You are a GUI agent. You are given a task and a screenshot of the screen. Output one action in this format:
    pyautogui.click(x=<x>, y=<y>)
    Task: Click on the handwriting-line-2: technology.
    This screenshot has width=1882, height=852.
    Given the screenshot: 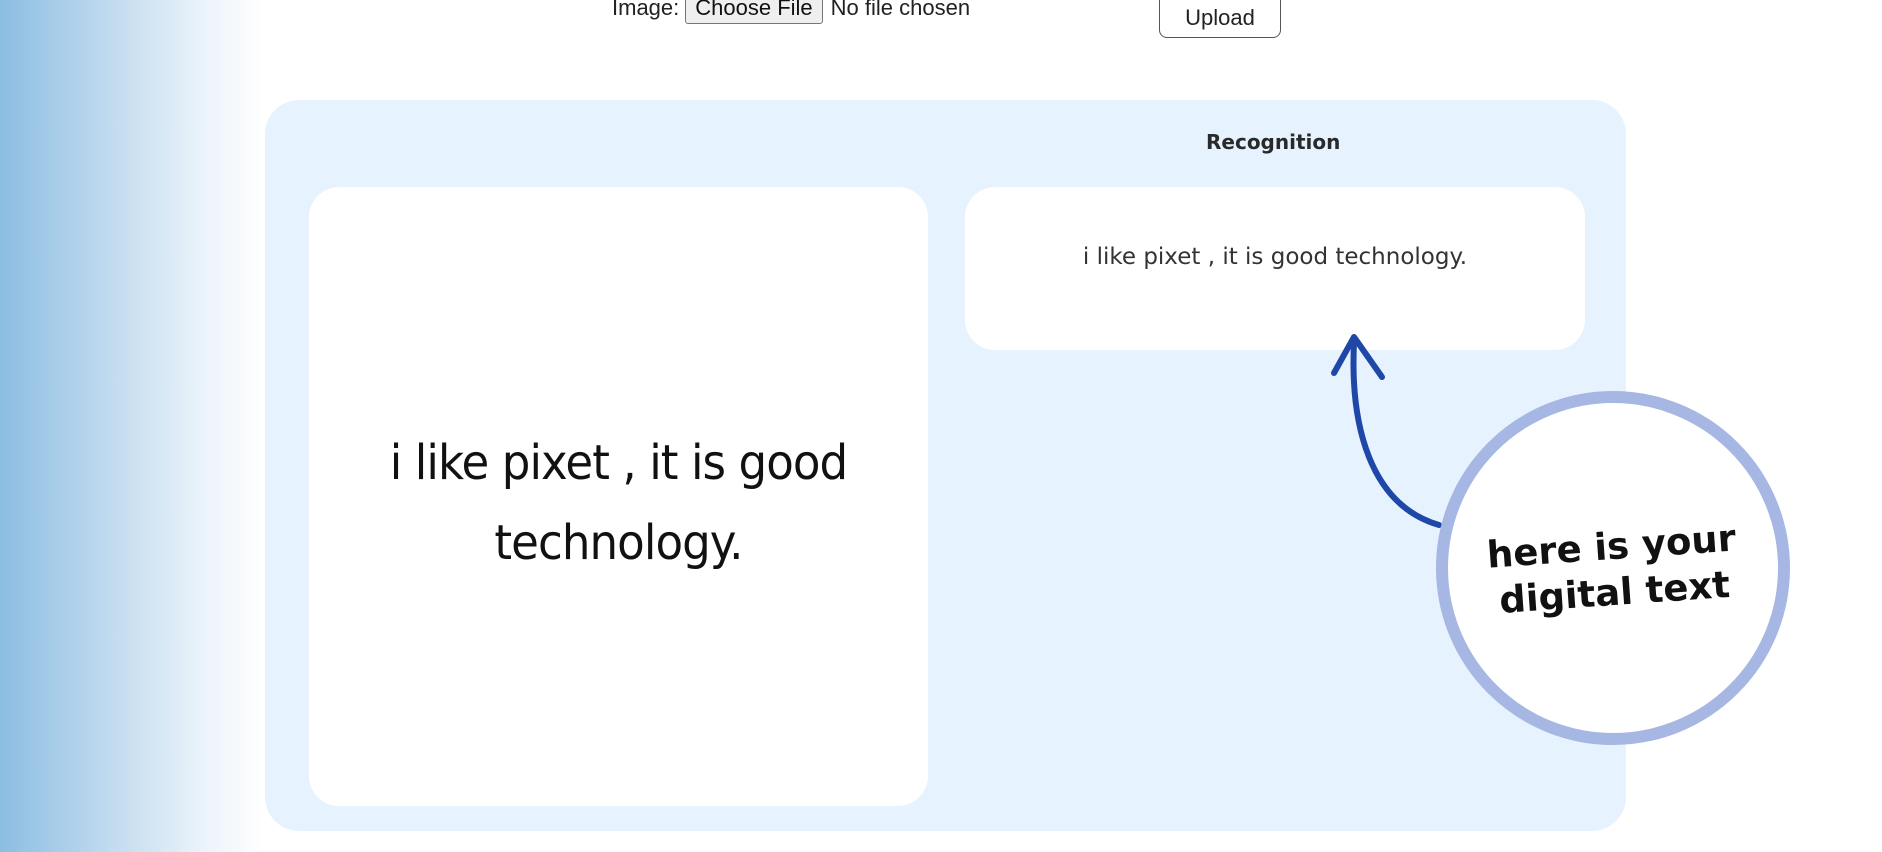 What is the action you would take?
    pyautogui.click(x=618, y=543)
    